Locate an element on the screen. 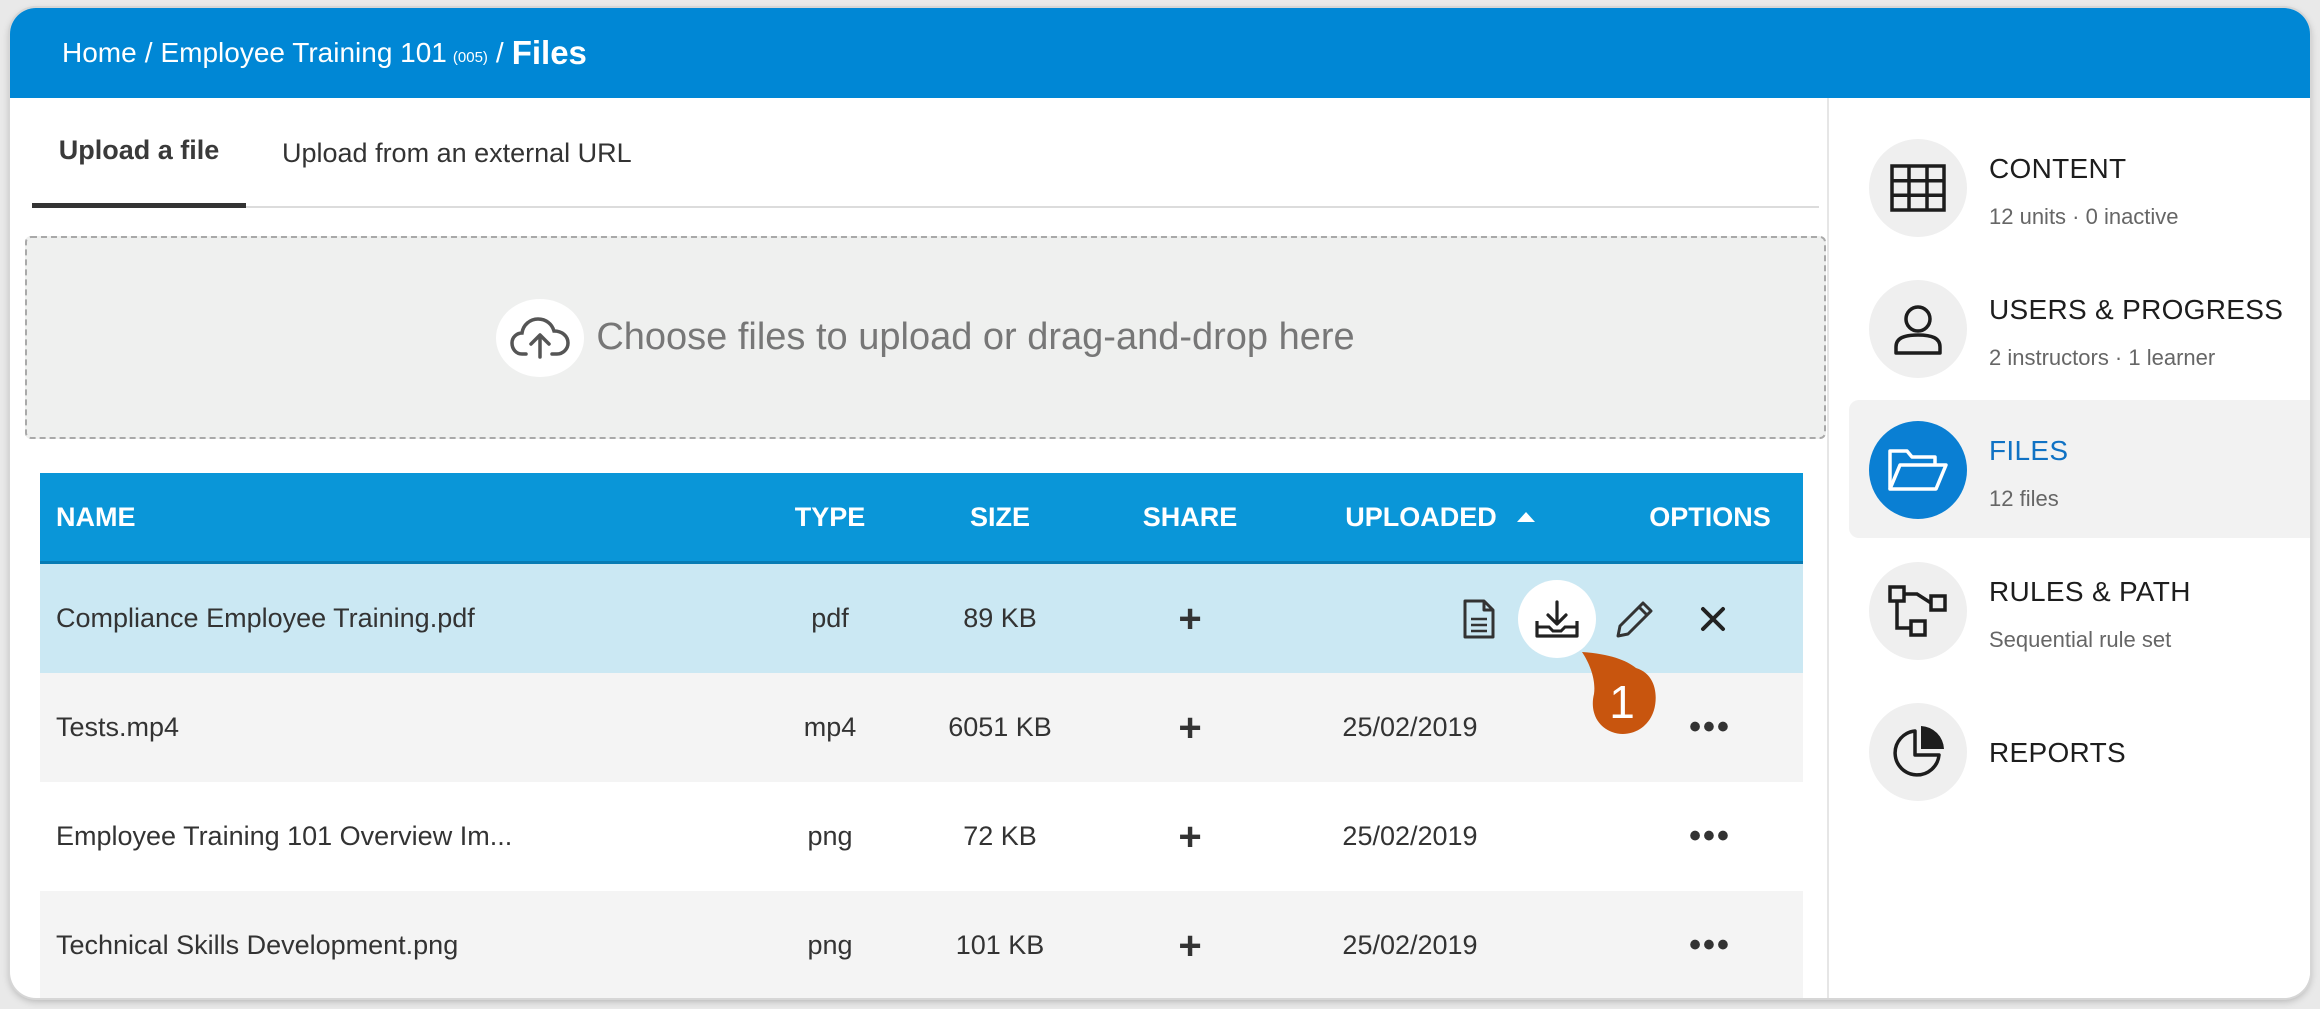  table-header: NAME TYPE SIZE SHARE UPLOADED OPTIONS is located at coordinates (921, 518).